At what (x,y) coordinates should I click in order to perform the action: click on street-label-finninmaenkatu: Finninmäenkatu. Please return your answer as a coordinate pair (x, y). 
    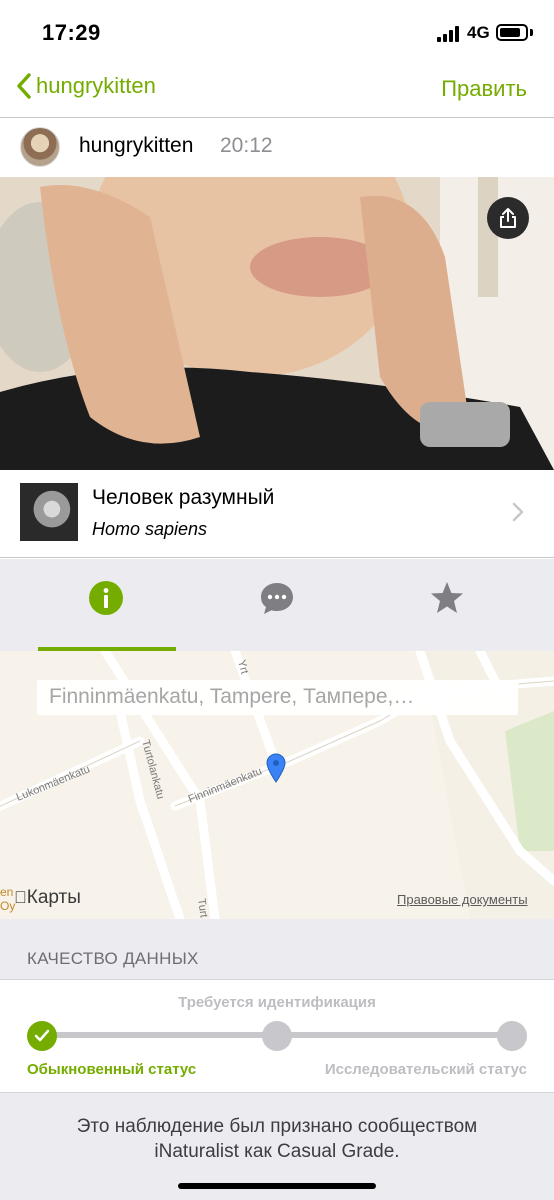
    Looking at the image, I should click on (225, 785).